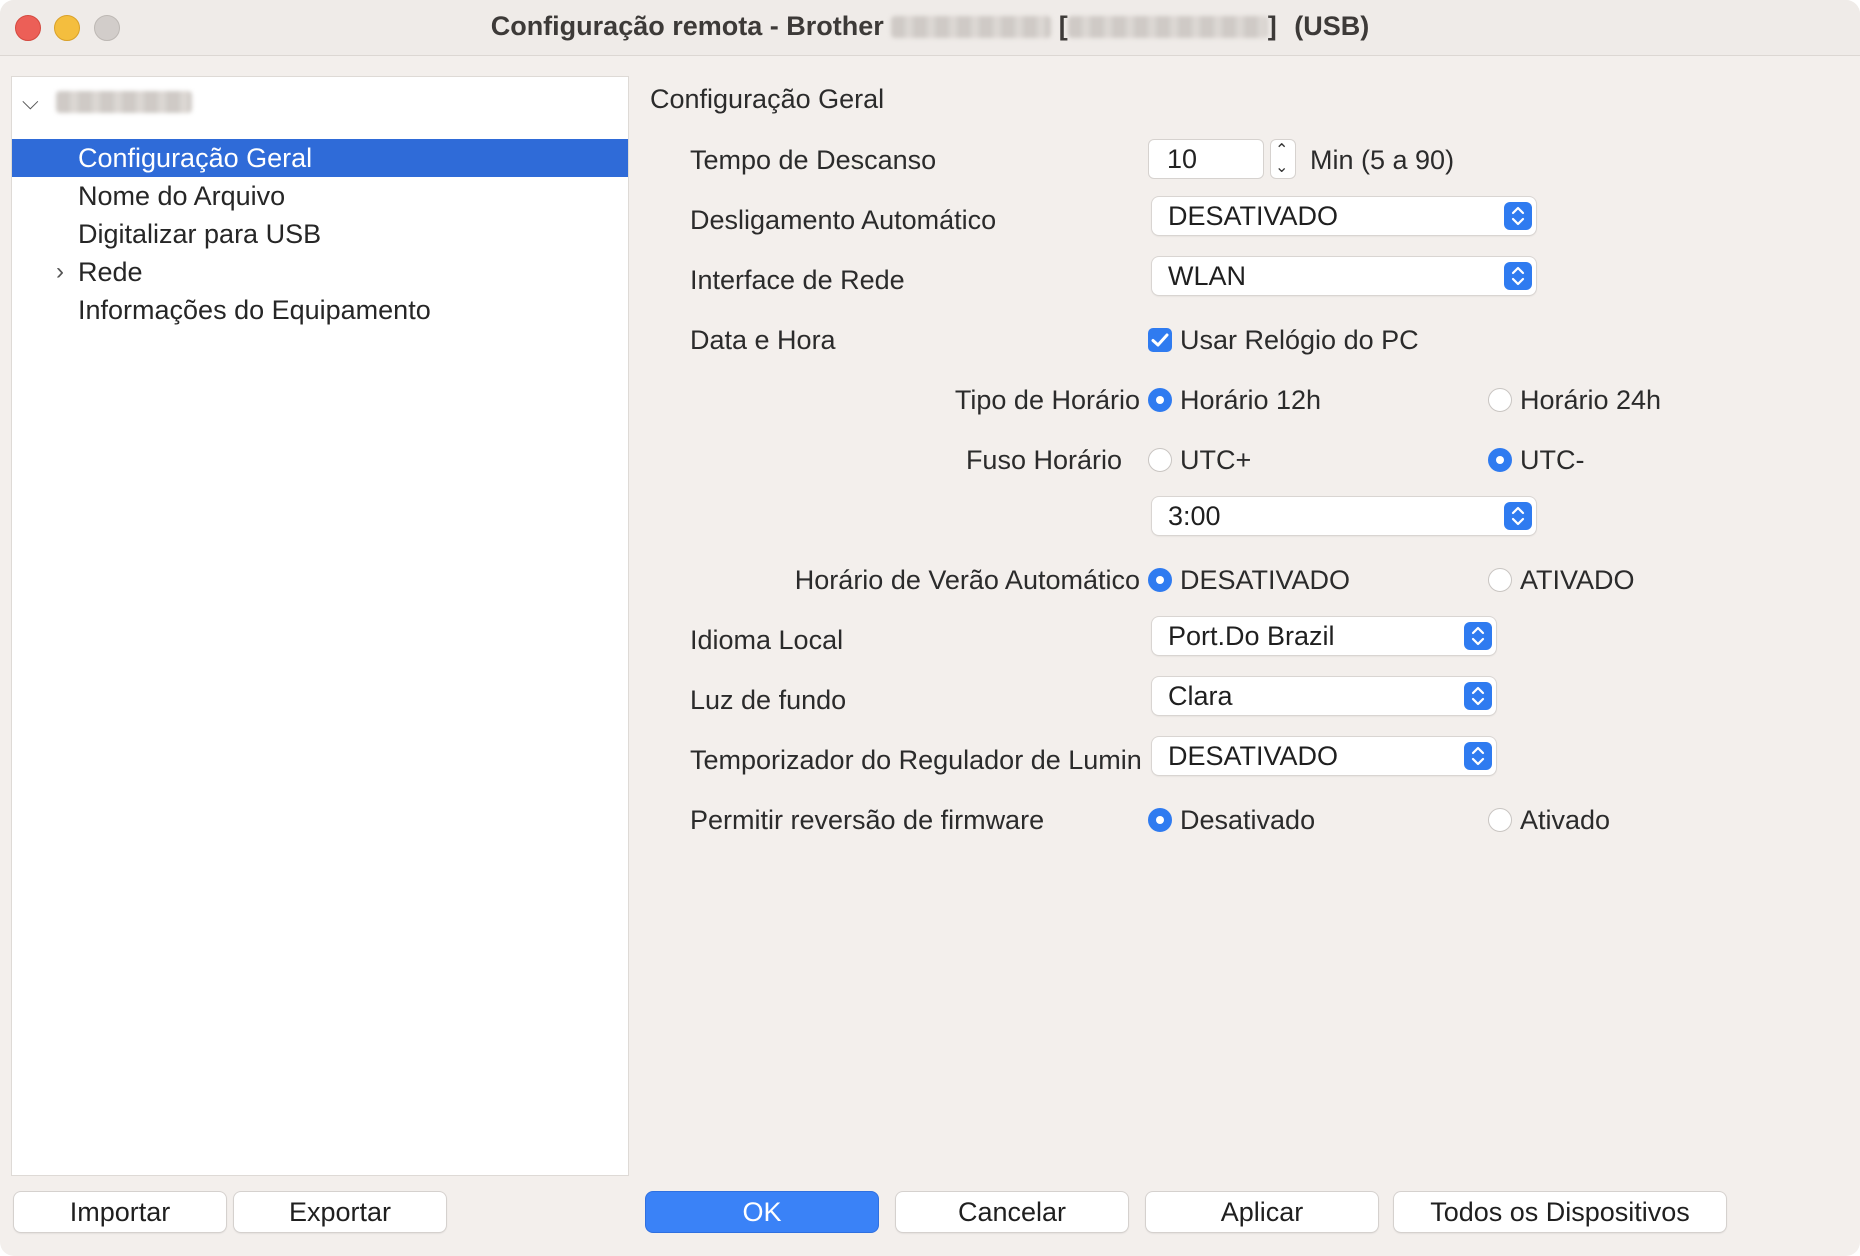 This screenshot has width=1860, height=1256. I want to click on stepper-down-icon: ⌄, so click(1281, 168).